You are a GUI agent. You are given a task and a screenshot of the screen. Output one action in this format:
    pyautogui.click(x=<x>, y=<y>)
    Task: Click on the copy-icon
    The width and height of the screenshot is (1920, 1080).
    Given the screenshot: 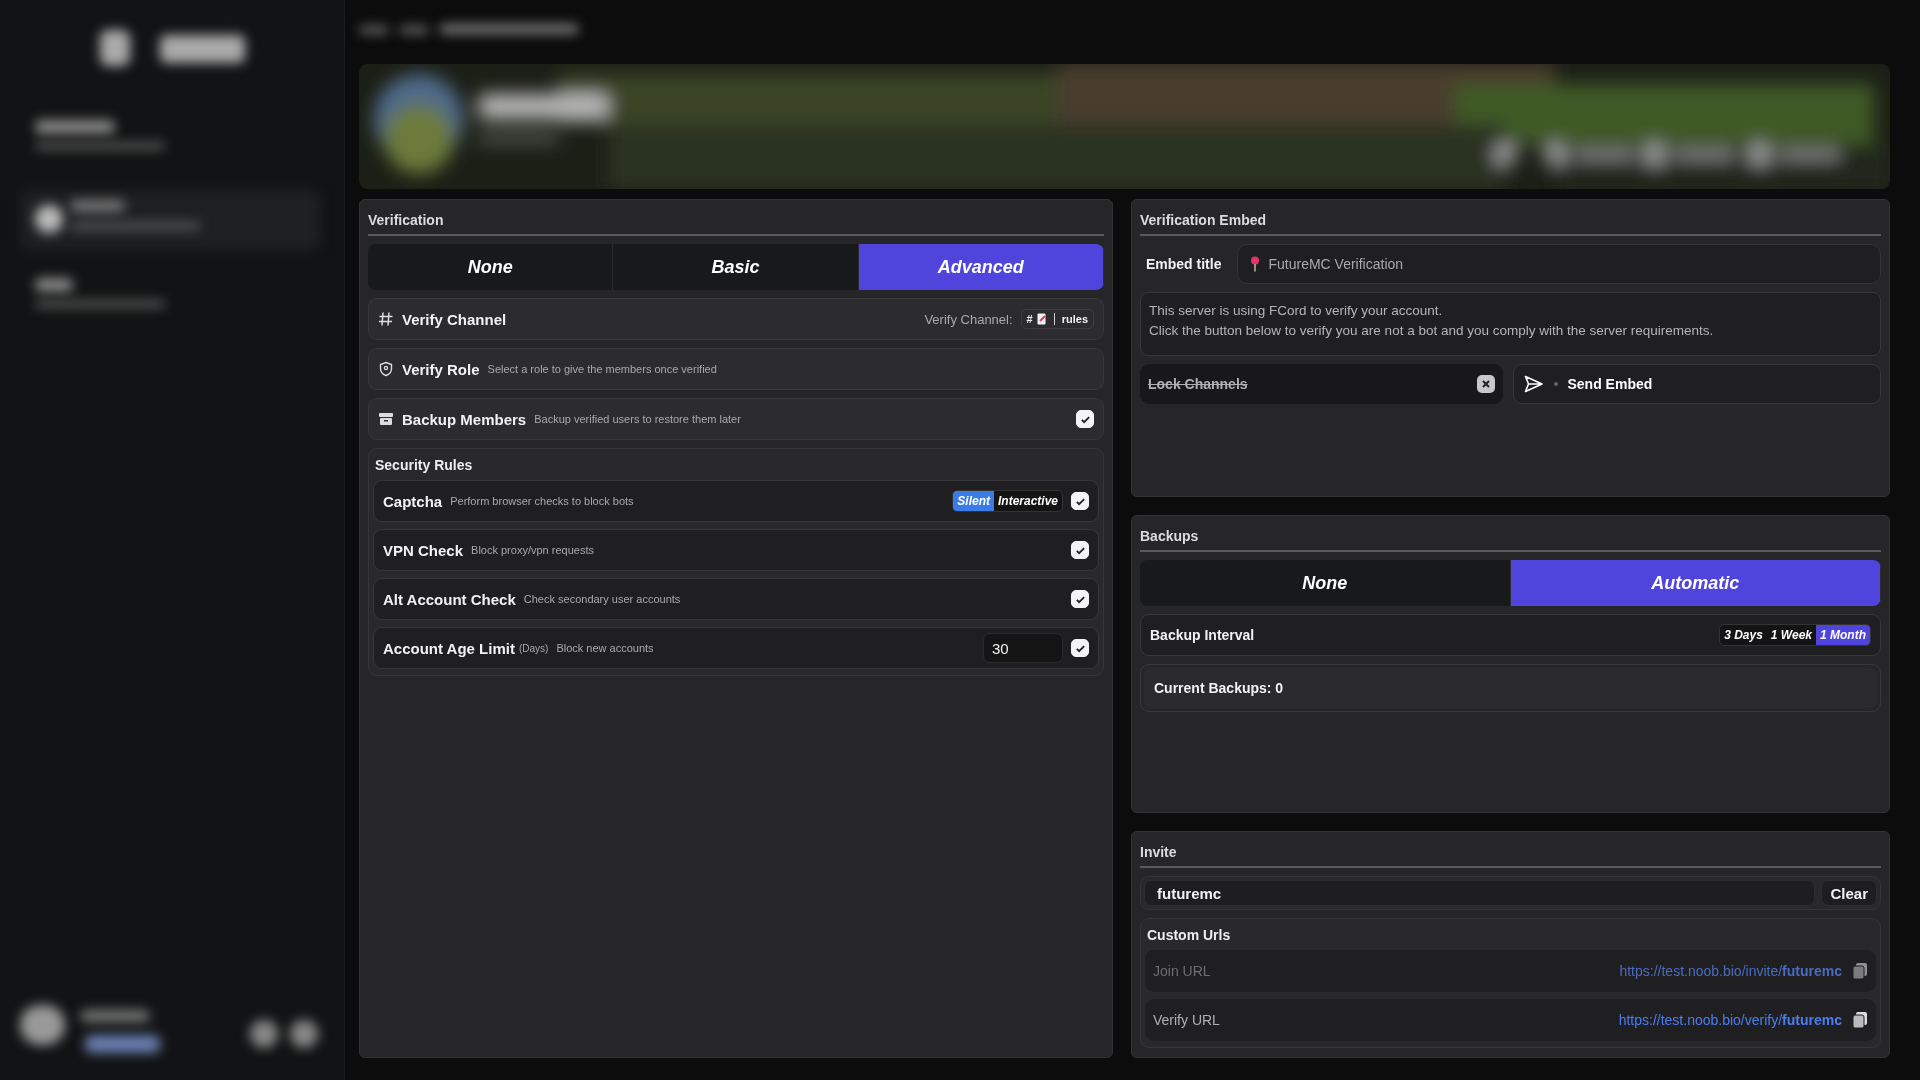 What is the action you would take?
    pyautogui.click(x=1860, y=1020)
    